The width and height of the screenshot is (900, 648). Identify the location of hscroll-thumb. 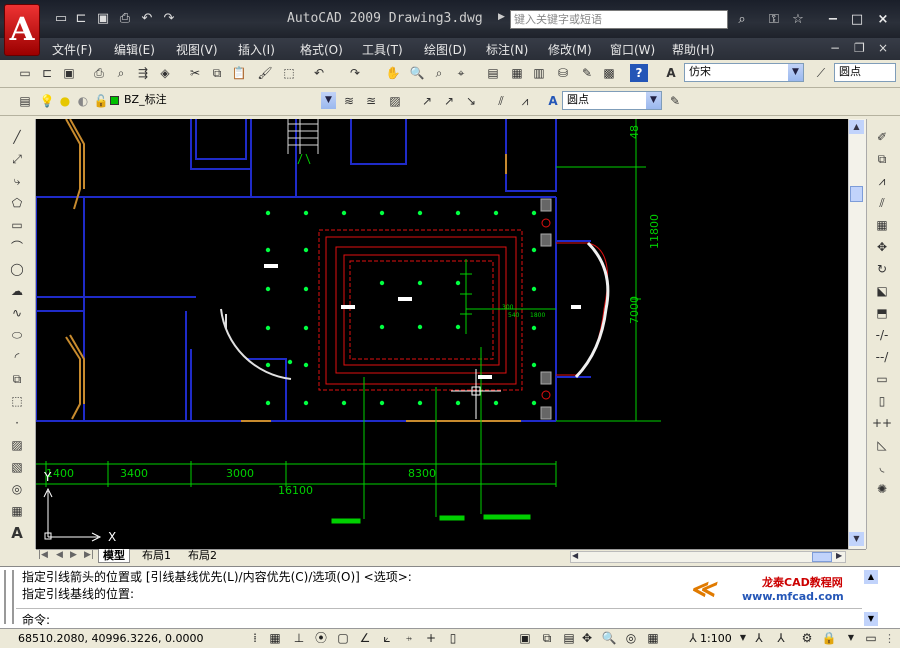
(822, 557).